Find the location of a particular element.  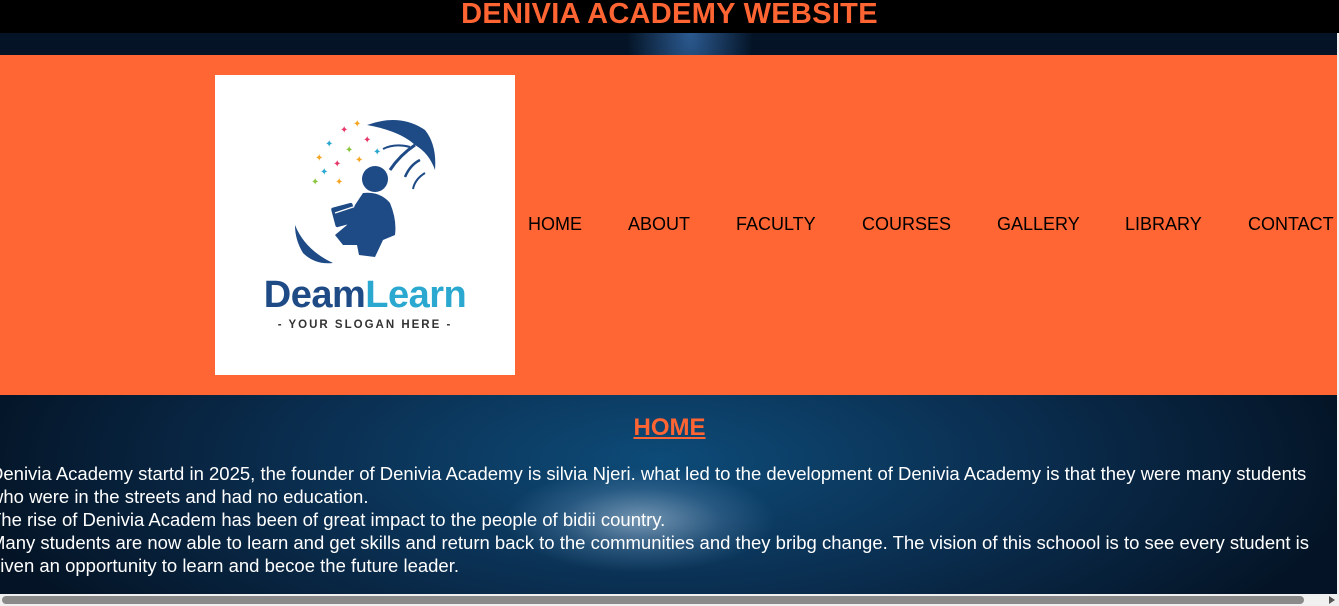

nav-home: HOME is located at coordinates (555, 224).